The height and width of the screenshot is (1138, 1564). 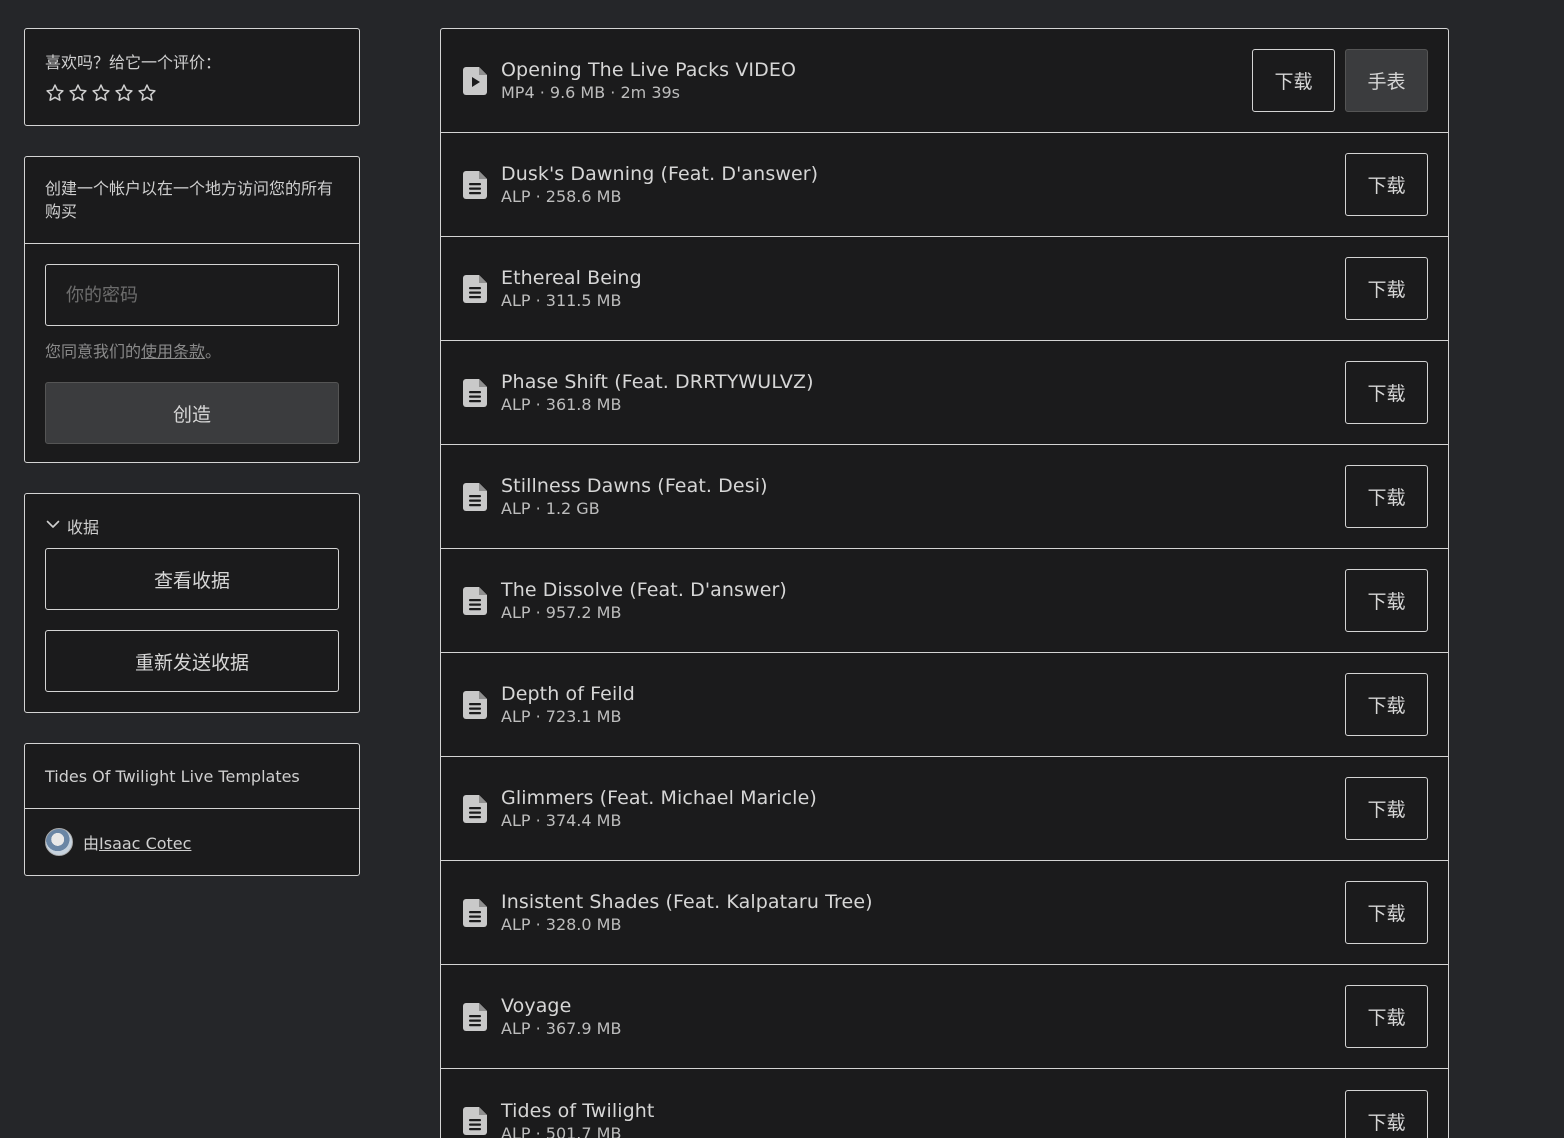 What do you see at coordinates (192, 413) in the screenshot?
I see `create-account-button: 创造` at bounding box center [192, 413].